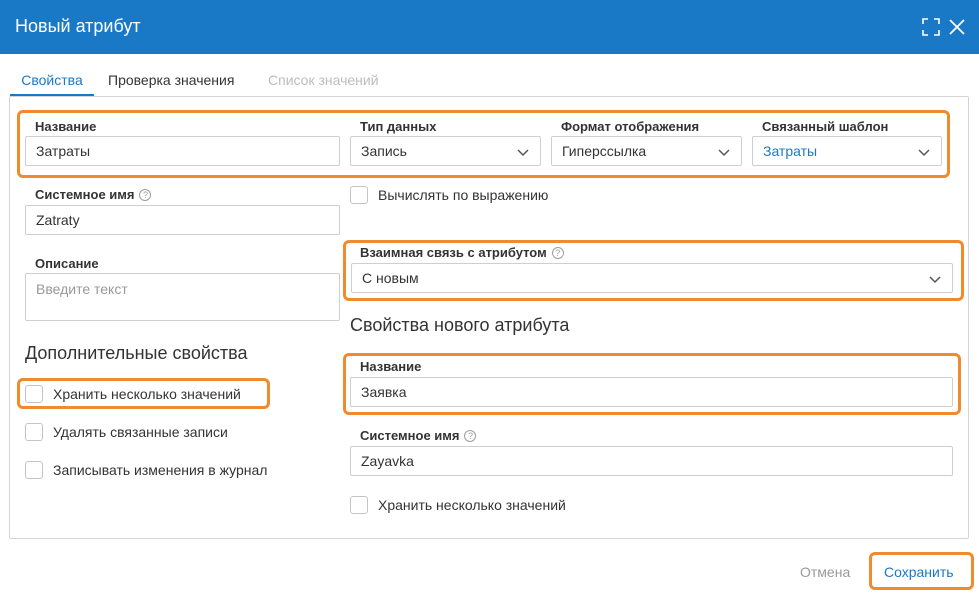  I want to click on new-store-multiple-checkbox, so click(359, 505).